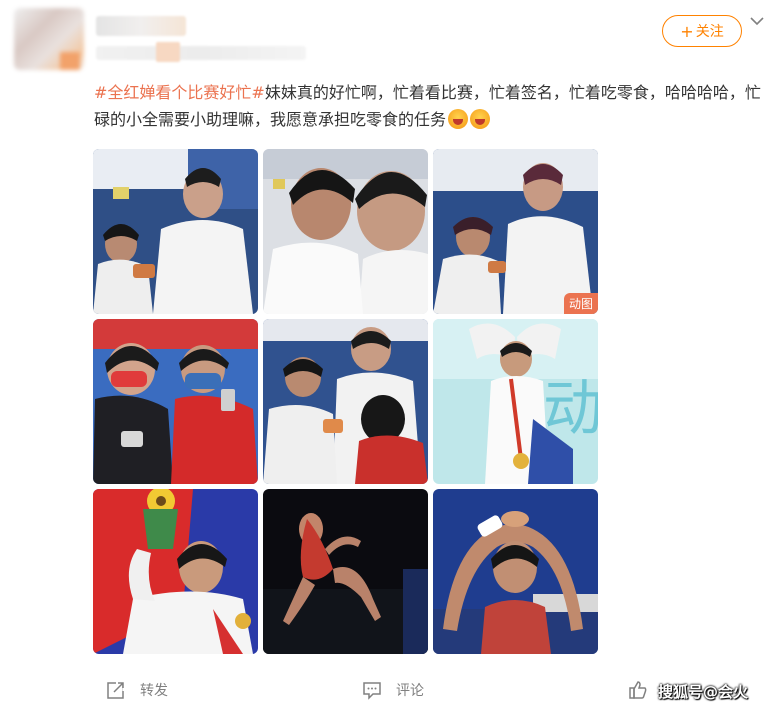 The width and height of the screenshot is (771, 709). I want to click on follow-label: 关注, so click(709, 32).